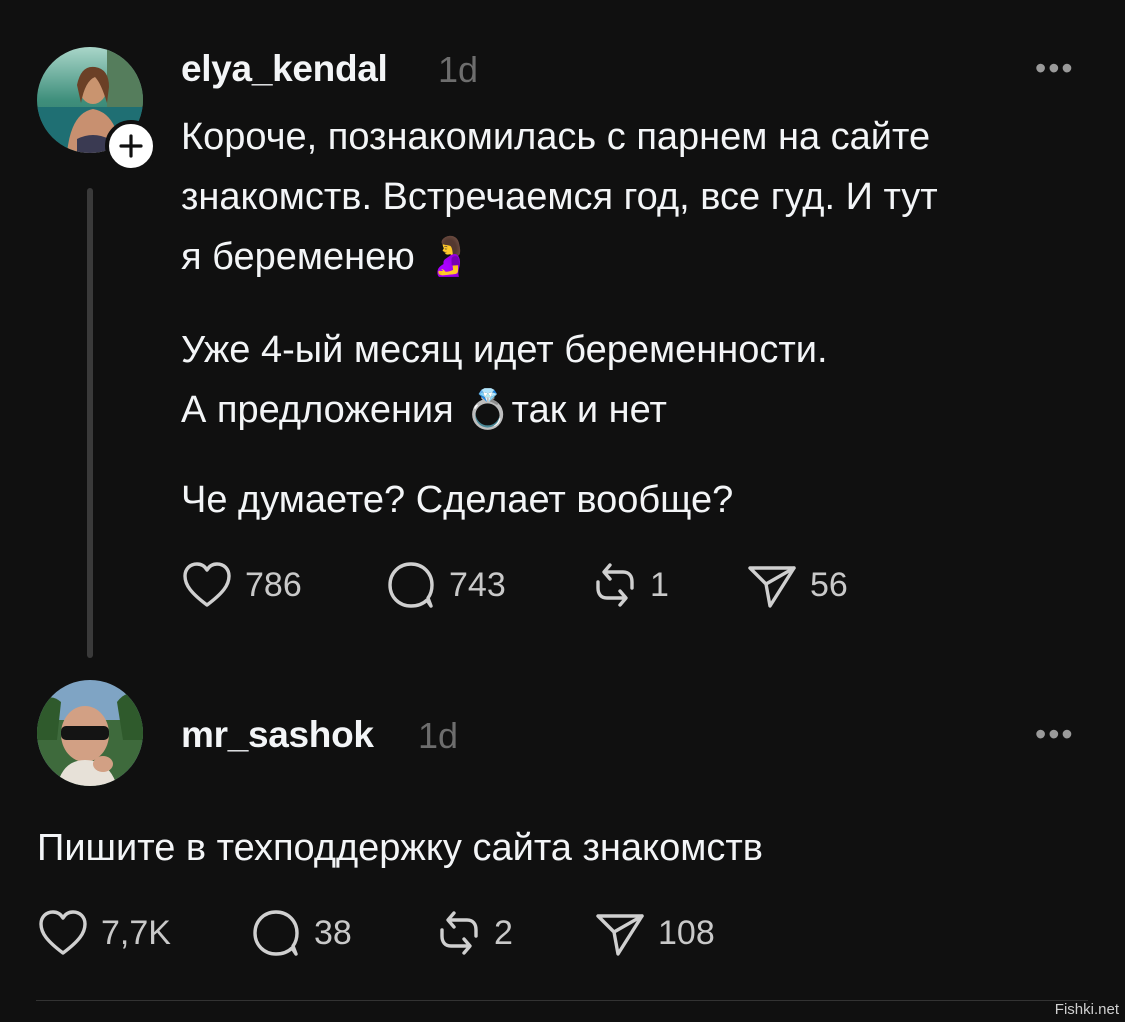 Image resolution: width=1125 pixels, height=1022 pixels. I want to click on follow-button, so click(131, 146).